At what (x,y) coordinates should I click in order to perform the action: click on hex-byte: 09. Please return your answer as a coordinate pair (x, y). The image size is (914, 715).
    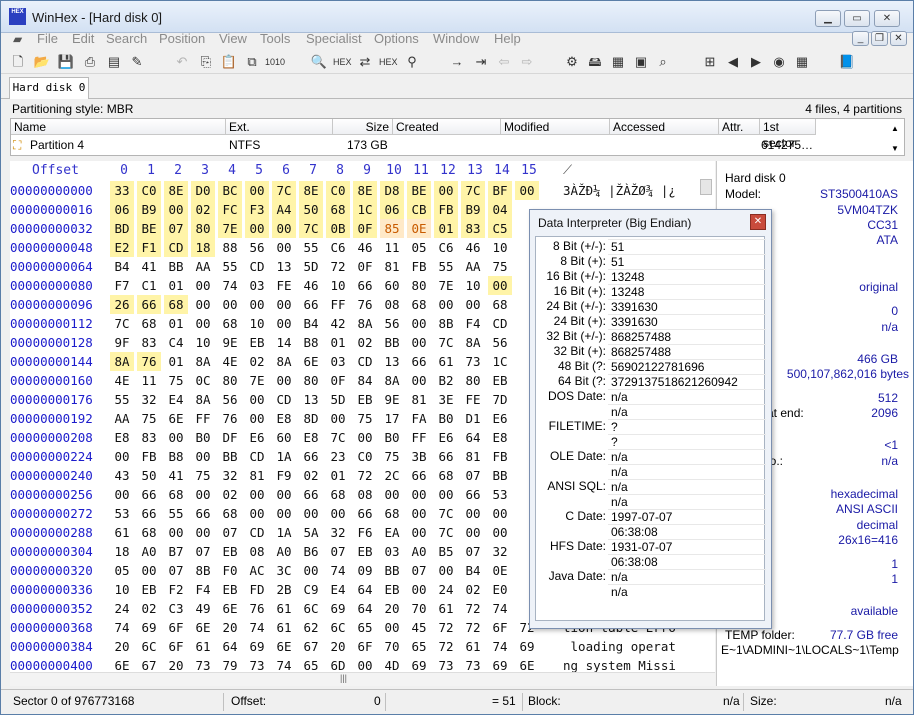
    Looking at the image, I should click on (365, 570).